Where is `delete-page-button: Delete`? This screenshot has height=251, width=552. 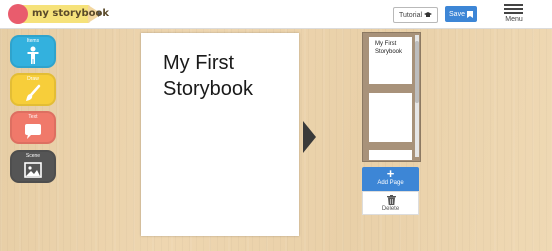
delete-page-button: Delete is located at coordinates (390, 203).